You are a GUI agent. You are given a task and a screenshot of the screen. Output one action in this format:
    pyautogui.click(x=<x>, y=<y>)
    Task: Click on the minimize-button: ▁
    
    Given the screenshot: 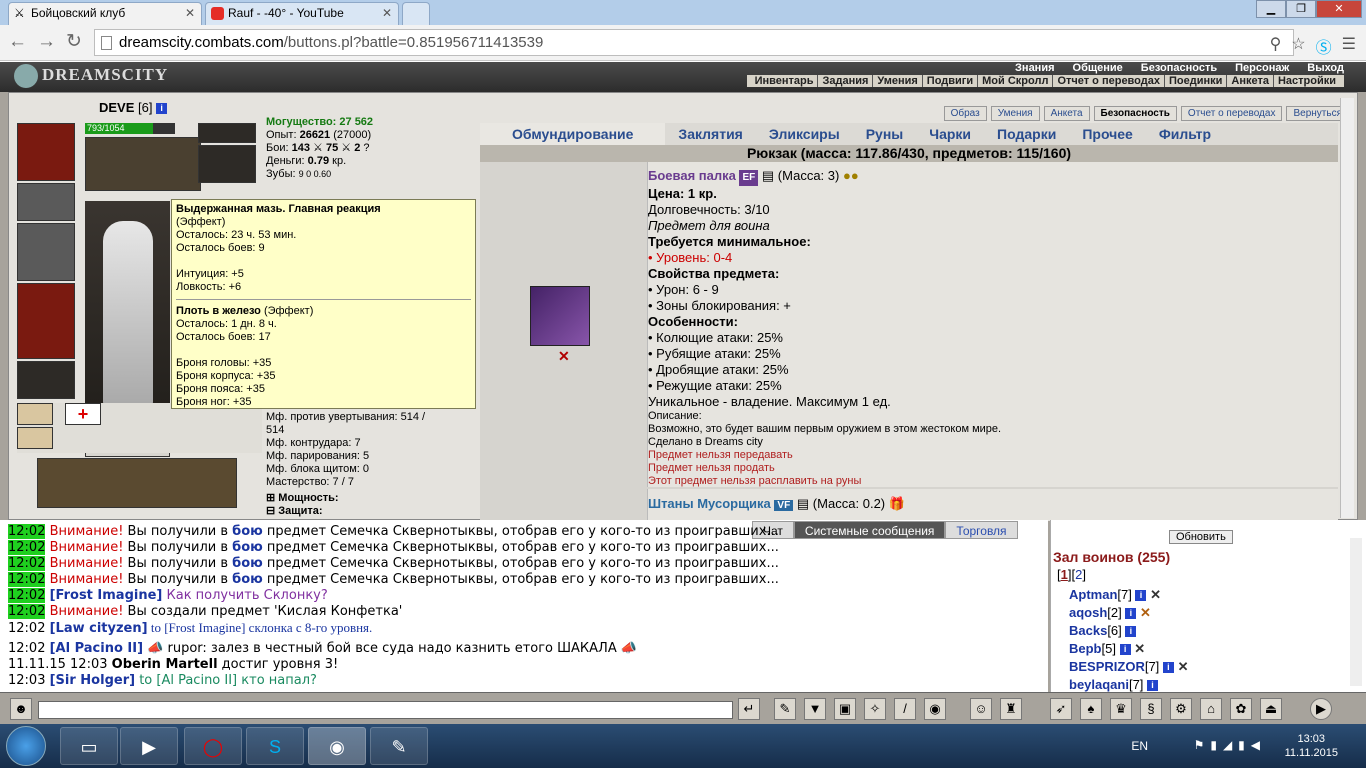 What is the action you would take?
    pyautogui.click(x=1271, y=9)
    